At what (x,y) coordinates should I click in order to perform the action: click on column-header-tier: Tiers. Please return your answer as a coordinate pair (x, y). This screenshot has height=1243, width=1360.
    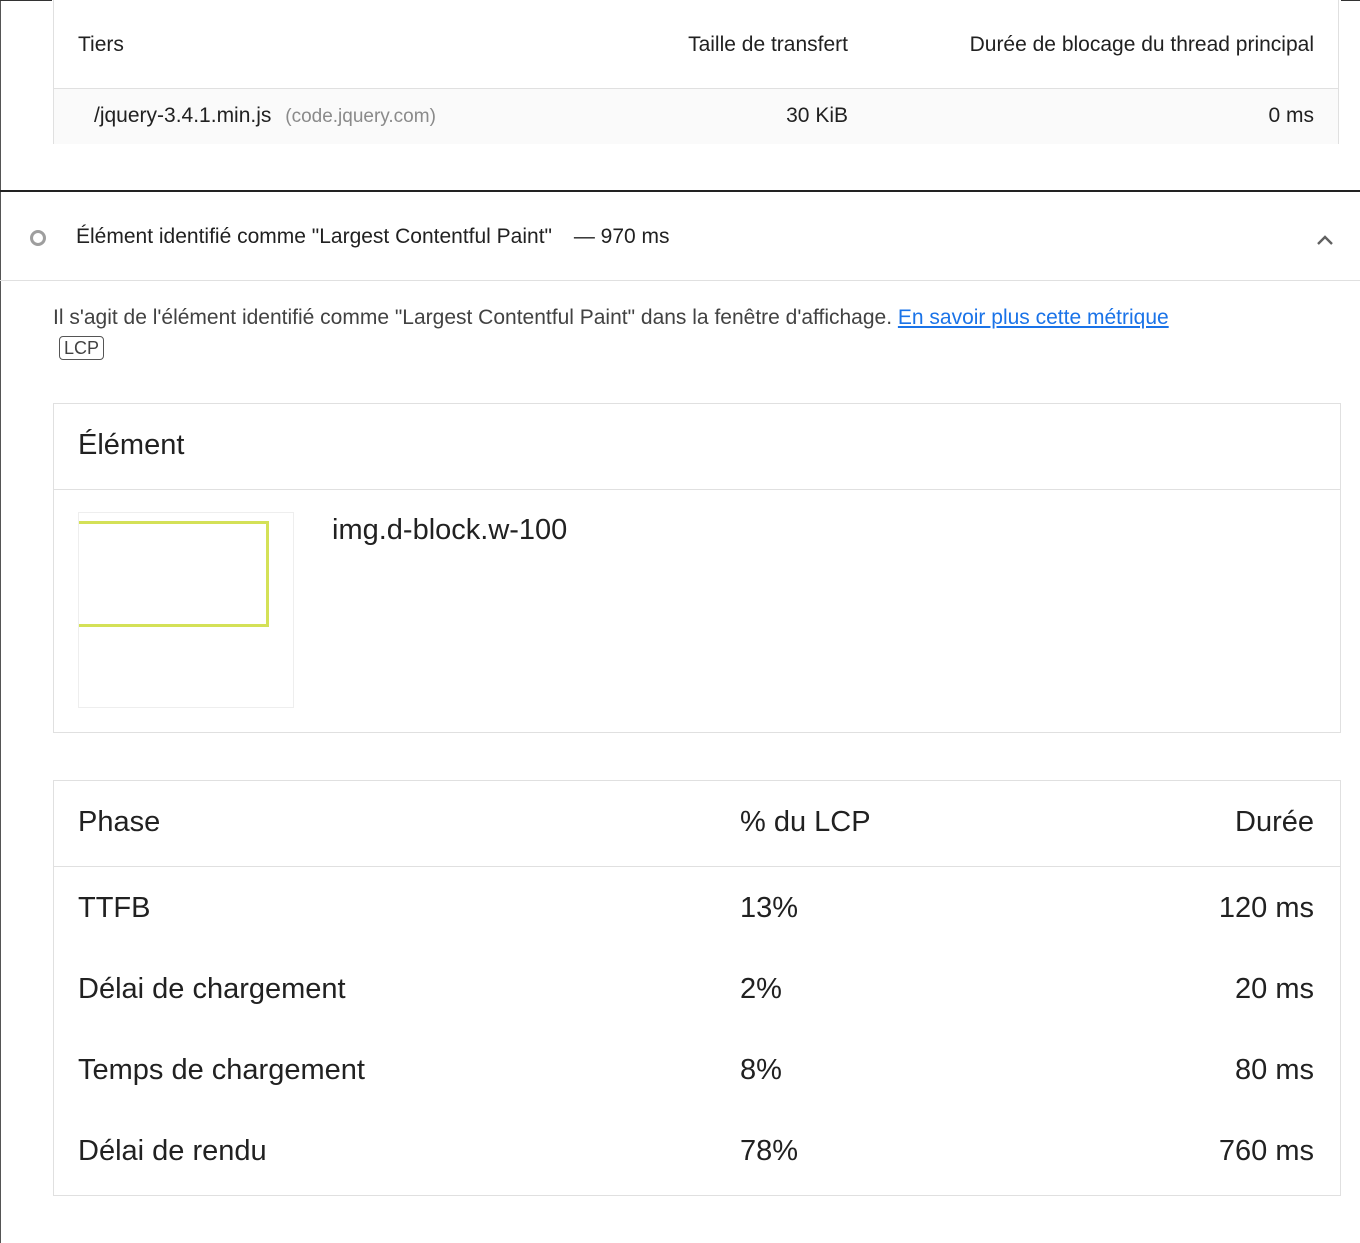
    Looking at the image, I should click on (101, 44).